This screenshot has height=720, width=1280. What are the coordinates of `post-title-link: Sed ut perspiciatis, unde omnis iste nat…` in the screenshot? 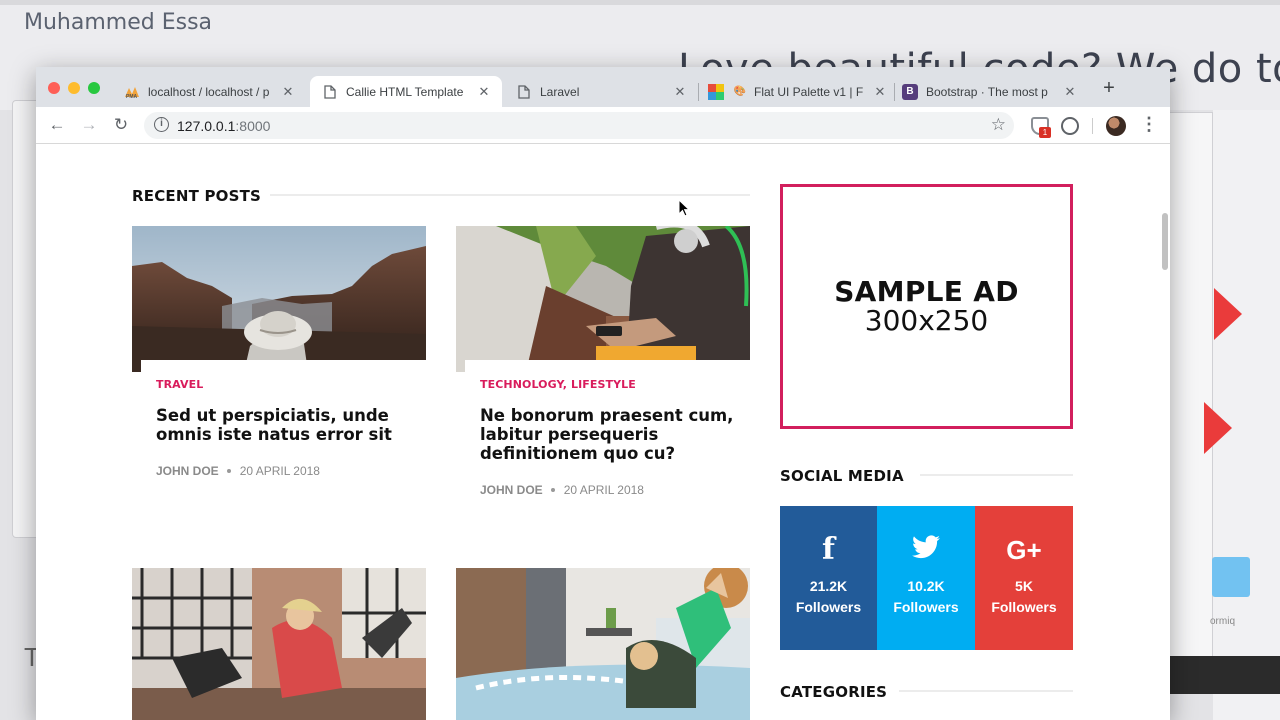 It's located at (284, 425).